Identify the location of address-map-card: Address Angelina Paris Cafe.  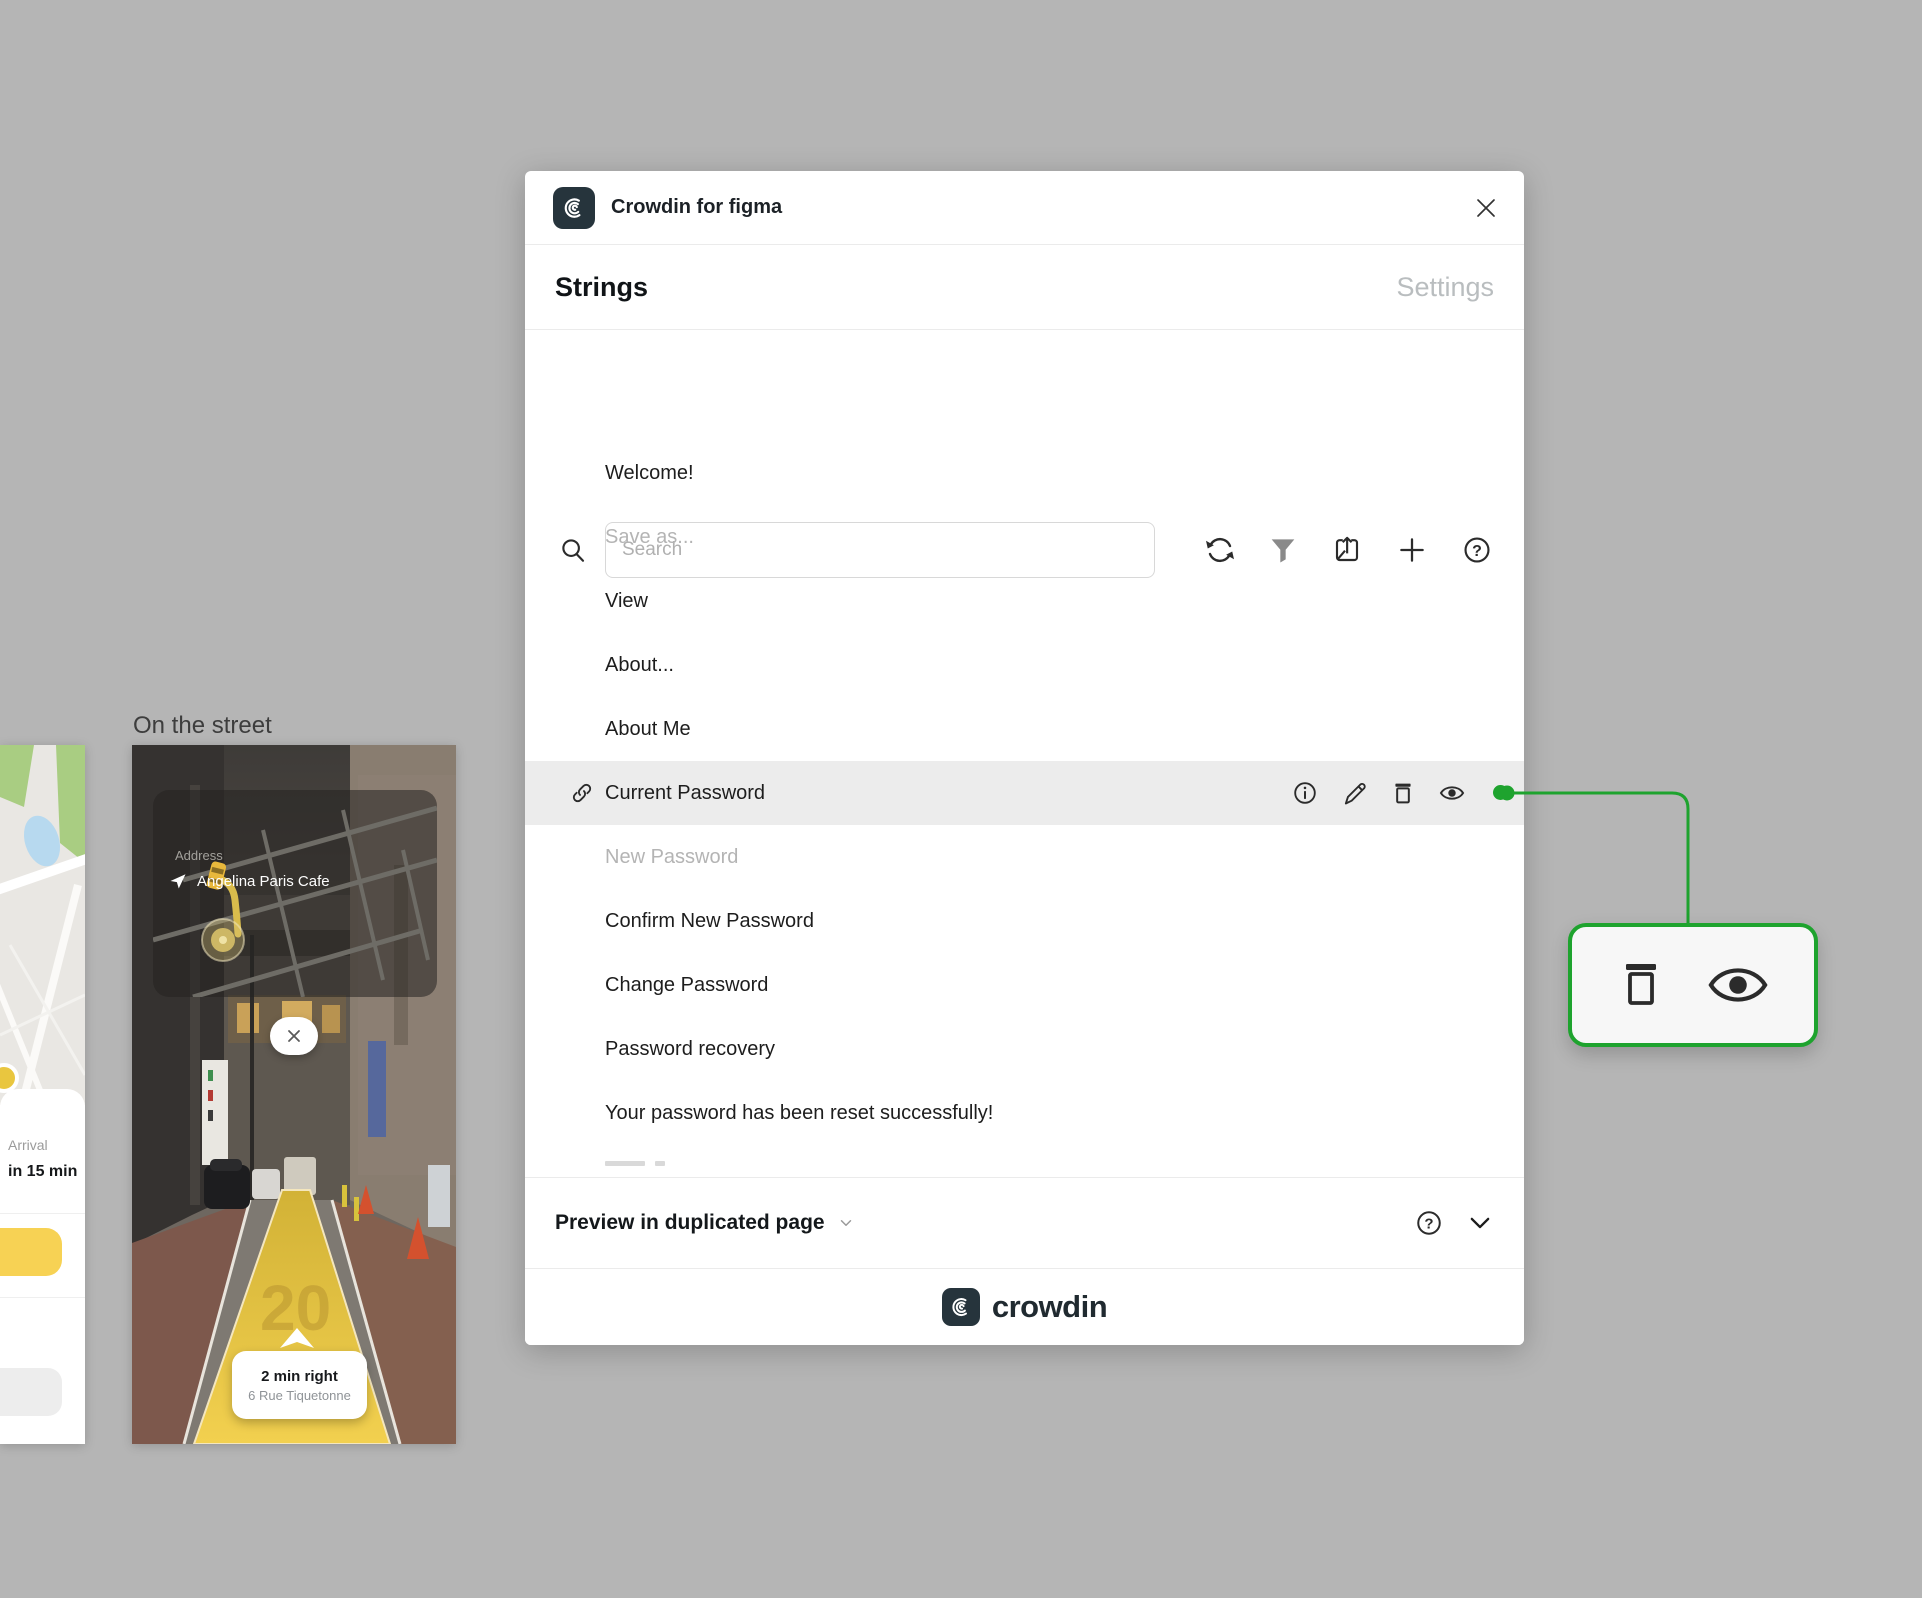
(295, 893).